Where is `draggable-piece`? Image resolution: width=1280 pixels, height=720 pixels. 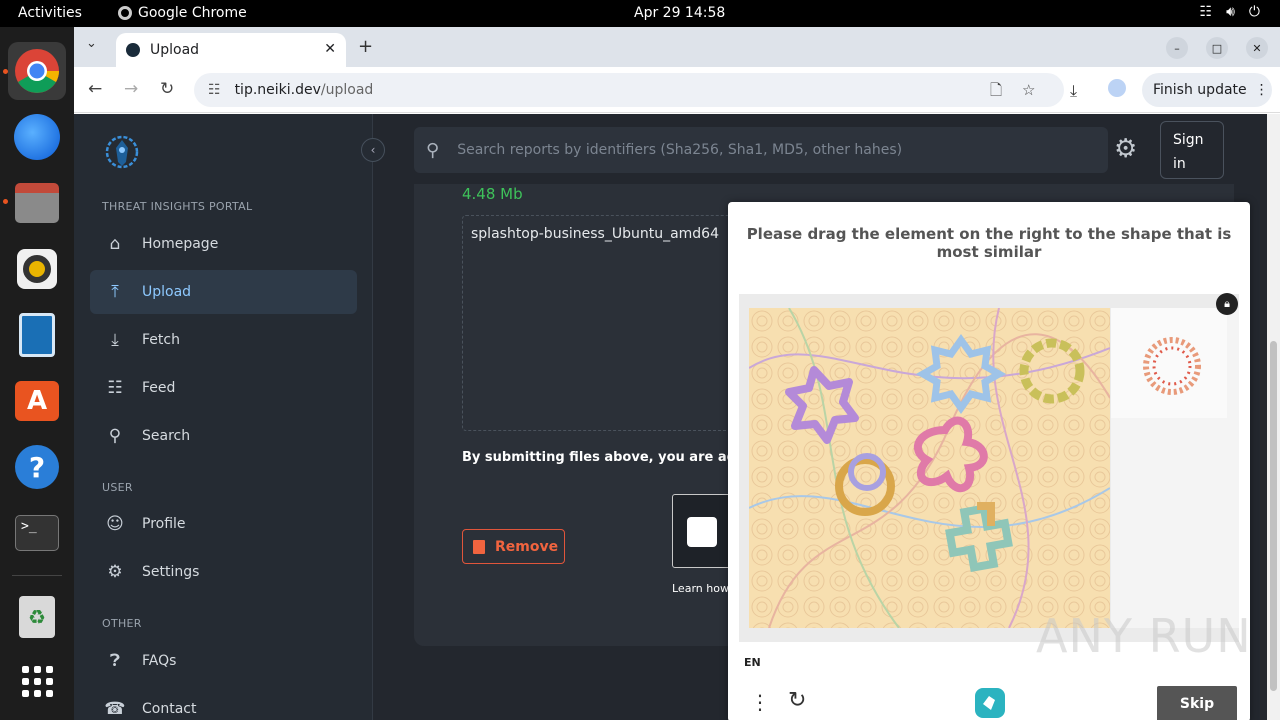
draggable-piece is located at coordinates (1169, 363).